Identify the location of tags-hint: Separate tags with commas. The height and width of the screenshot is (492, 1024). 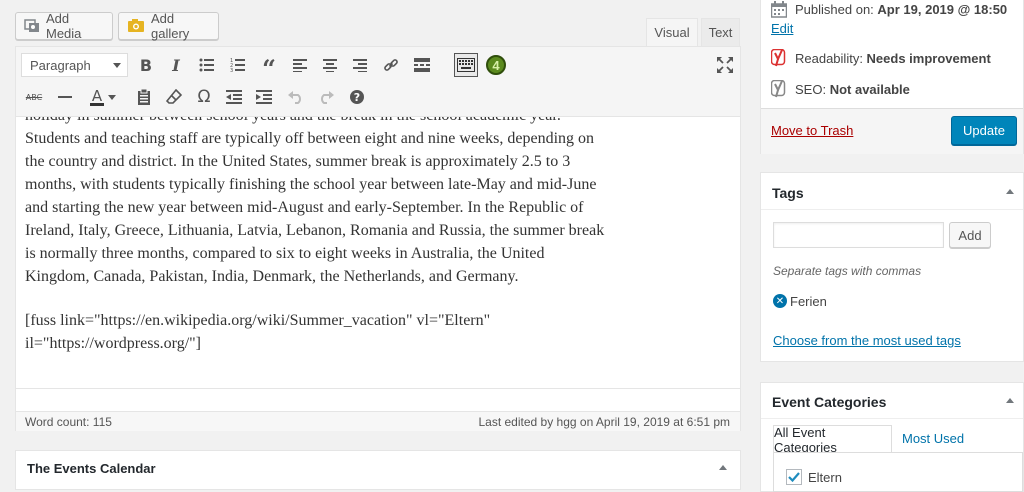
(847, 271).